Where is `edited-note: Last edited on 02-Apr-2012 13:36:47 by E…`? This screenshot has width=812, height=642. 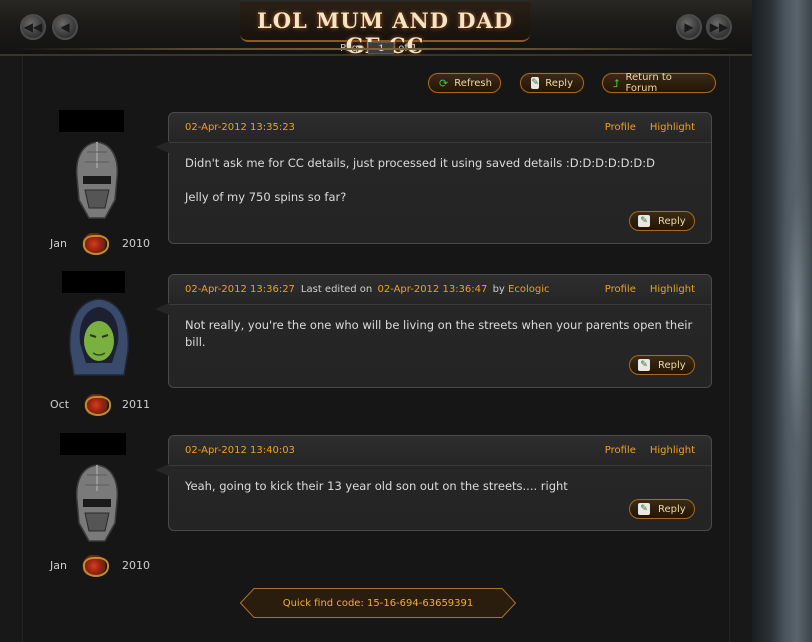 edited-note: Last edited on 02-Apr-2012 13:36:47 by E… is located at coordinates (425, 289).